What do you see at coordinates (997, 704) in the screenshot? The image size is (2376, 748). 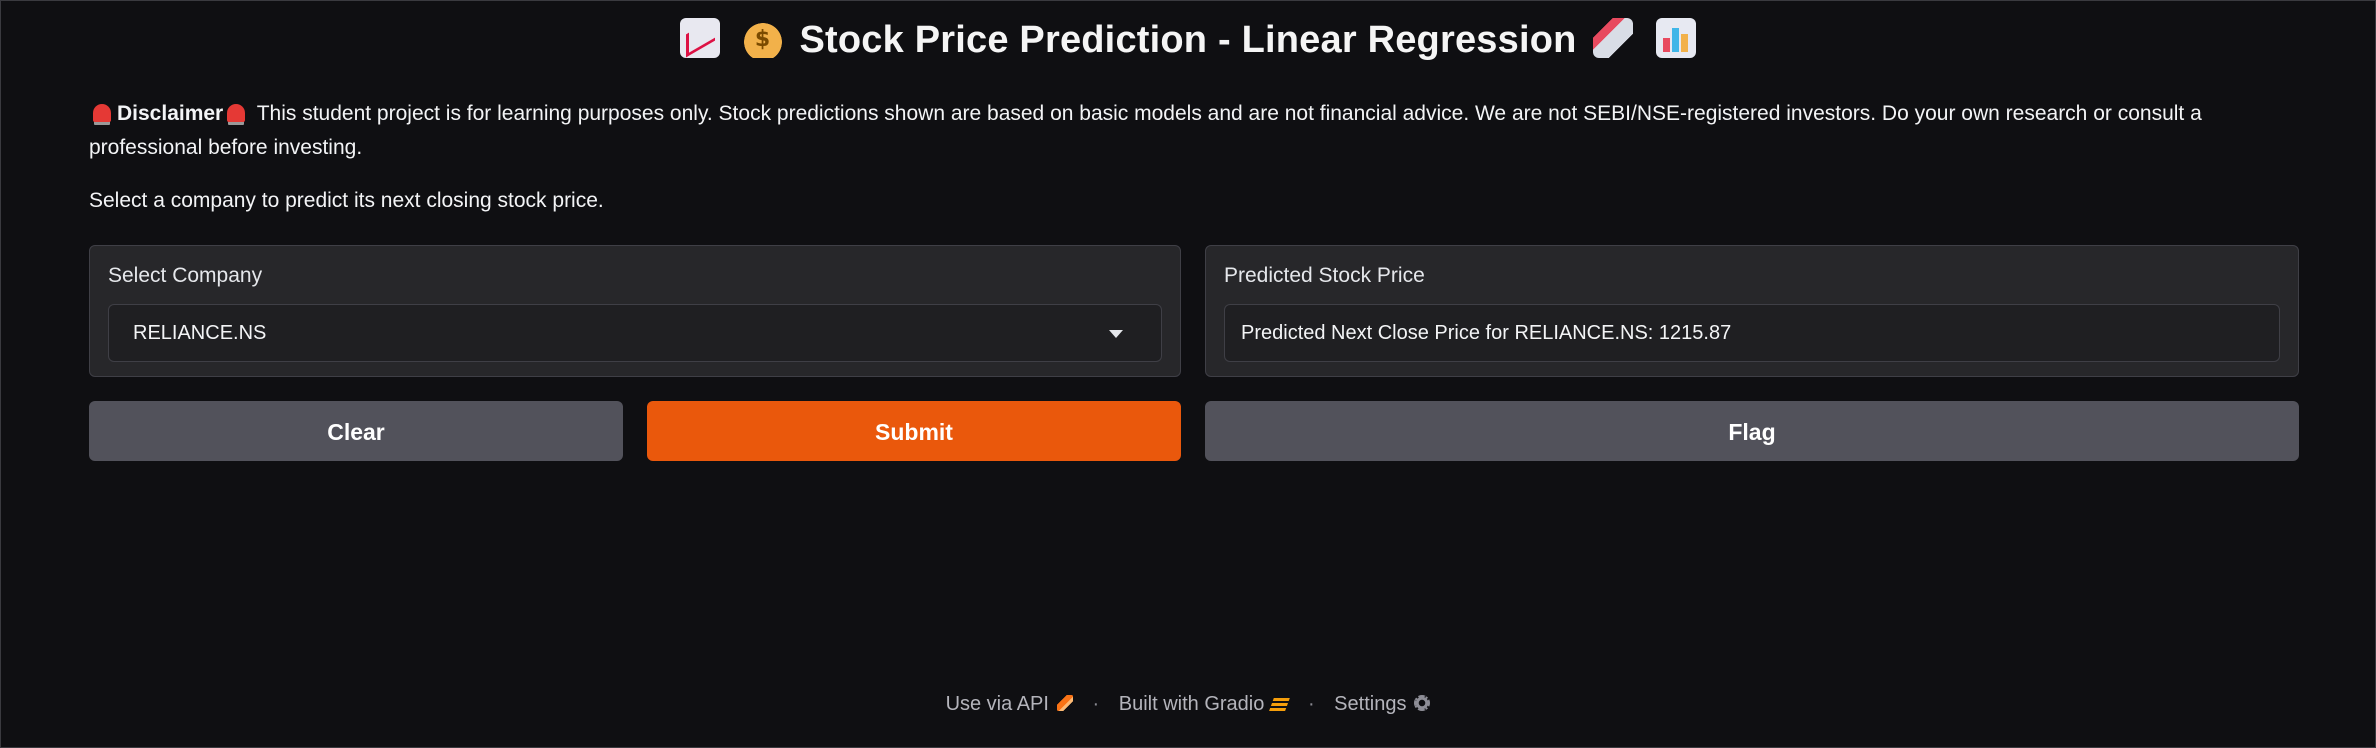 I see `use-via-api-label: Use via API` at bounding box center [997, 704].